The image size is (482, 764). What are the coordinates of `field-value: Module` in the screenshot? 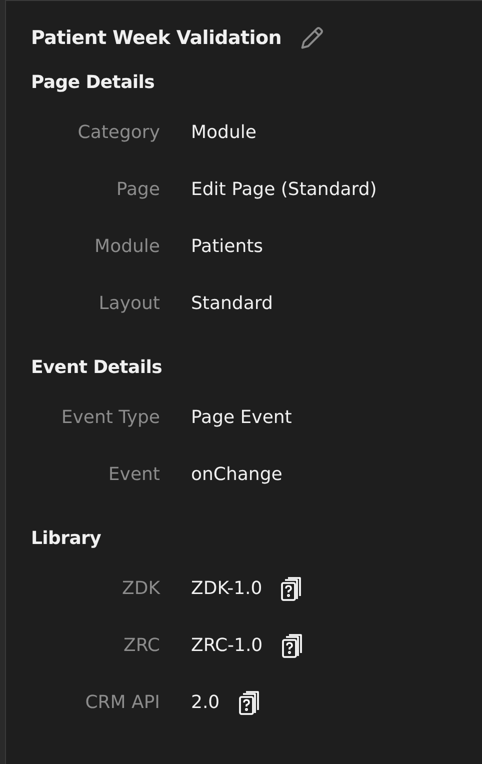 It's located at (223, 132).